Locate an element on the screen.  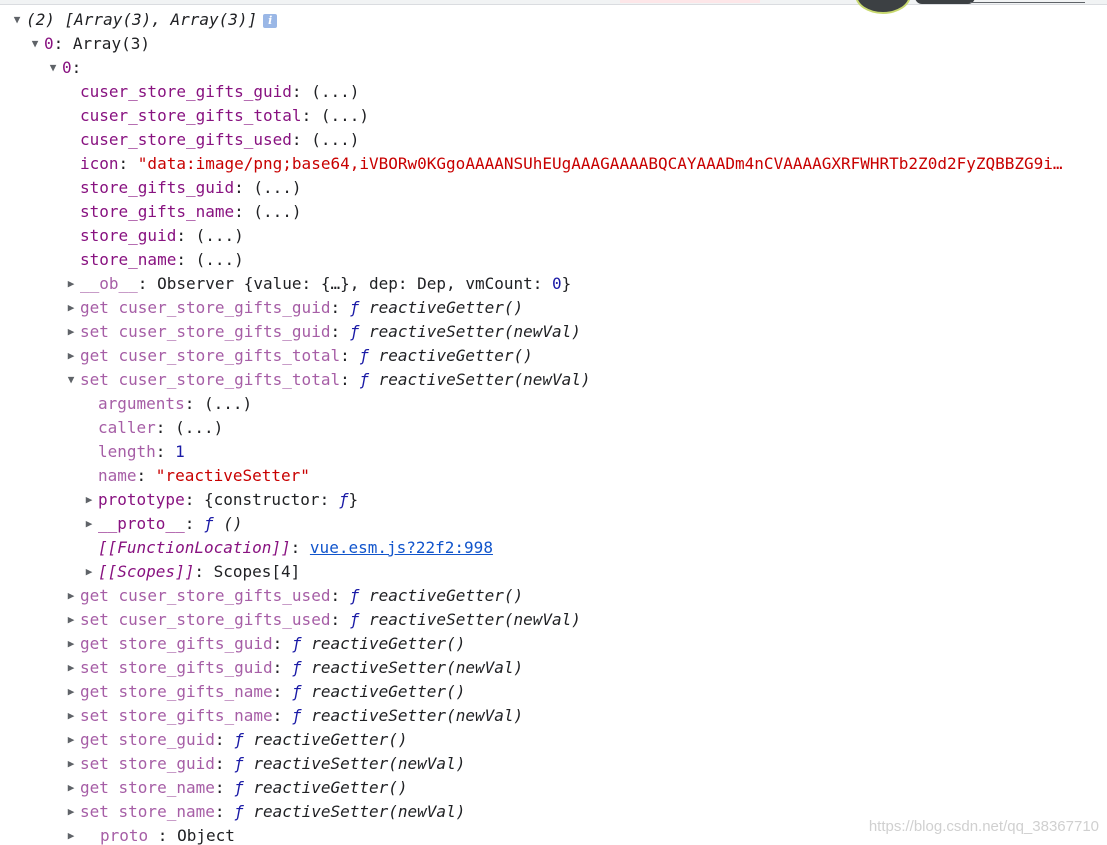
prop-key: [[Scopes]] is located at coordinates (146, 571).